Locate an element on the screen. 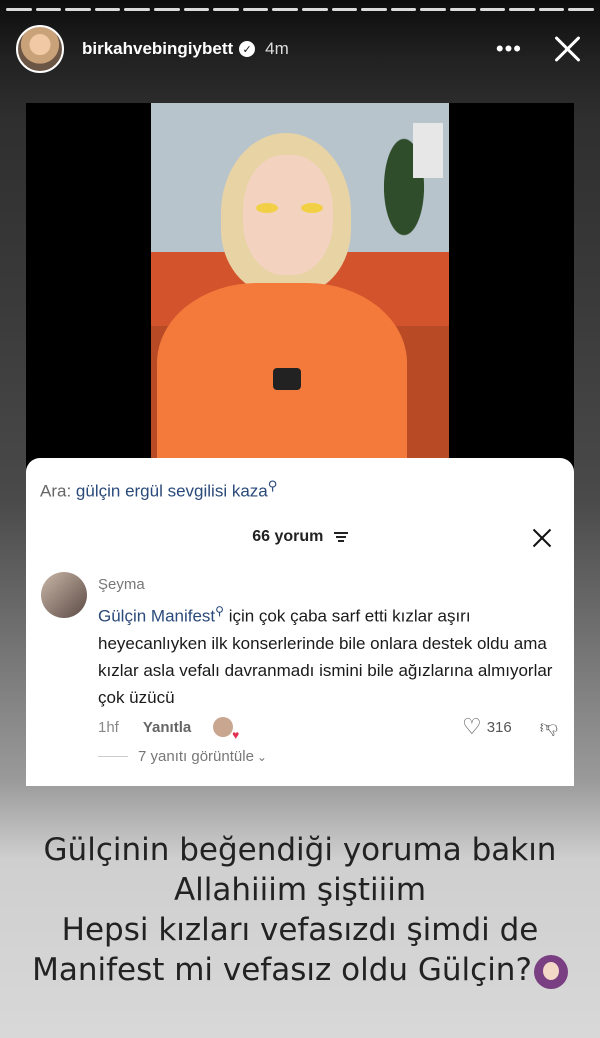 This screenshot has height=1038, width=600. caption-line: Gülçinin beğendiği yoruma bakın is located at coordinates (300, 850).